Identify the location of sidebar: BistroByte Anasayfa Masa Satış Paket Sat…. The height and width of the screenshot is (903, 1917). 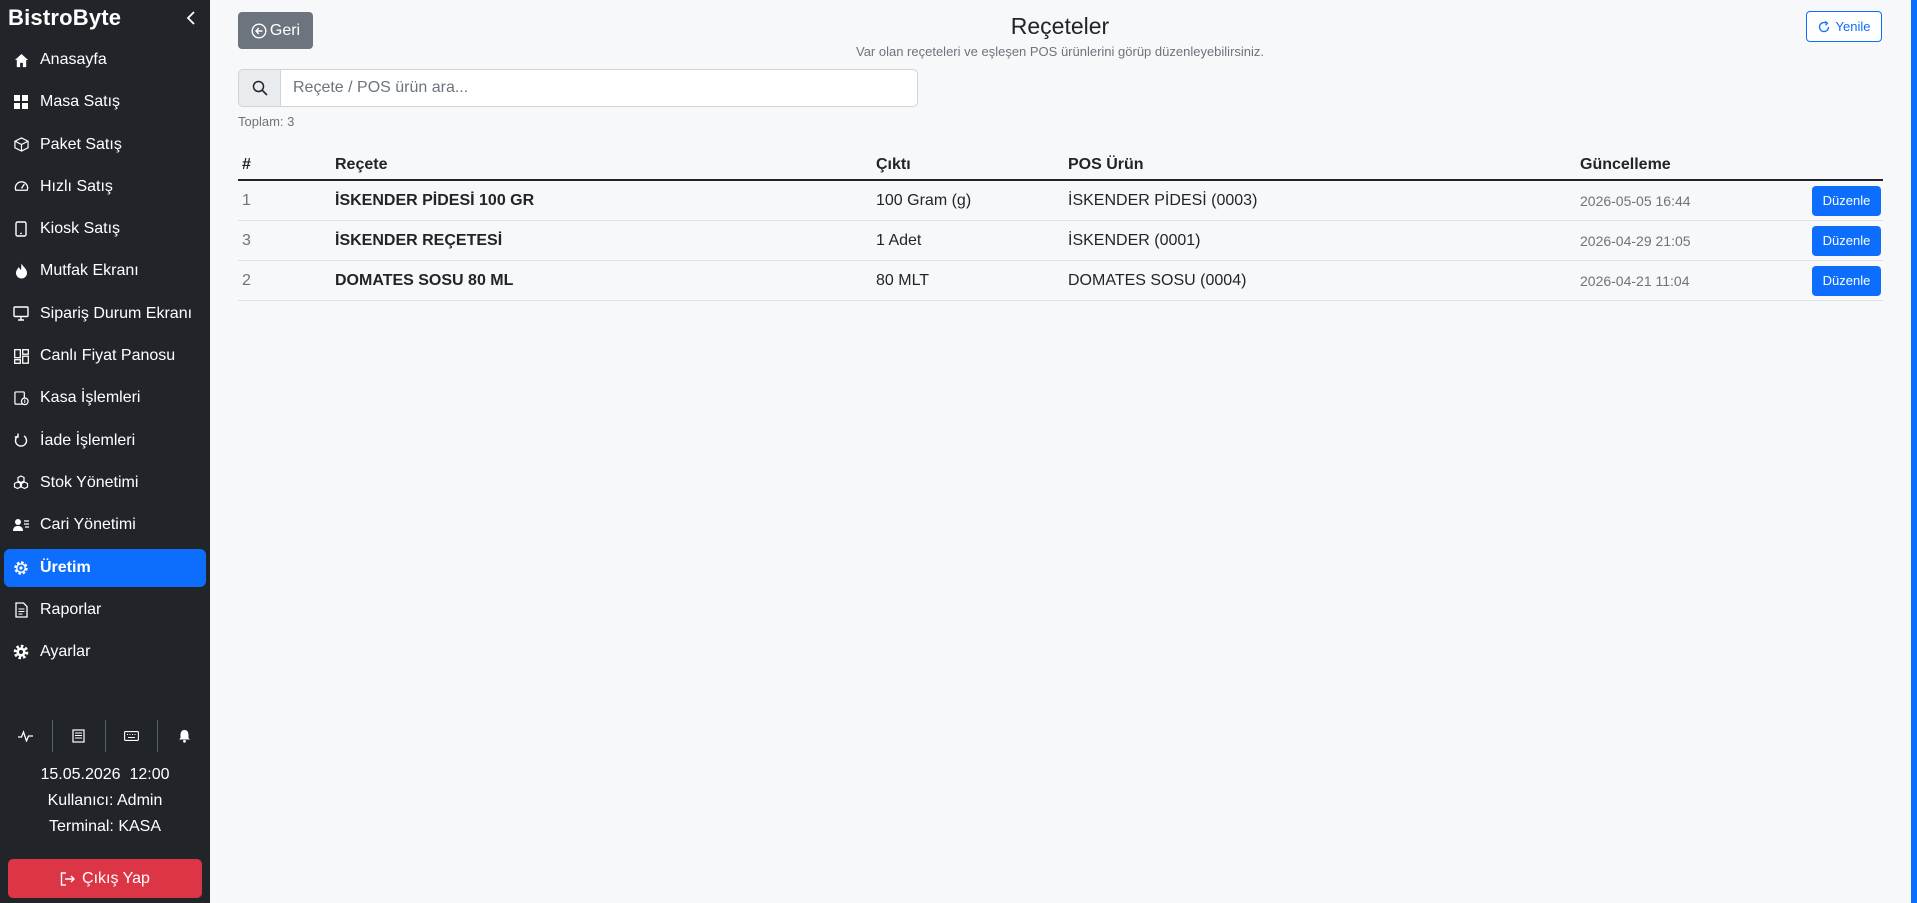
(105, 451).